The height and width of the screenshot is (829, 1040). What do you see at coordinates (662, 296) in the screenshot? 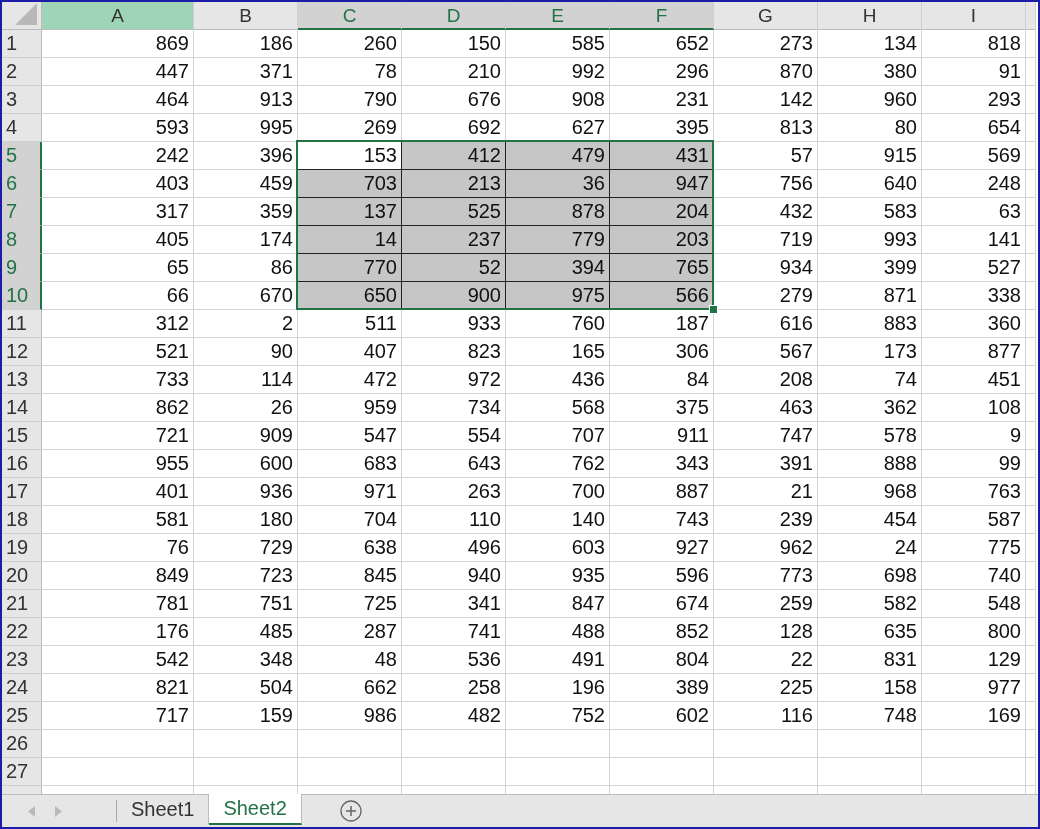
I see `table-cell: 566` at bounding box center [662, 296].